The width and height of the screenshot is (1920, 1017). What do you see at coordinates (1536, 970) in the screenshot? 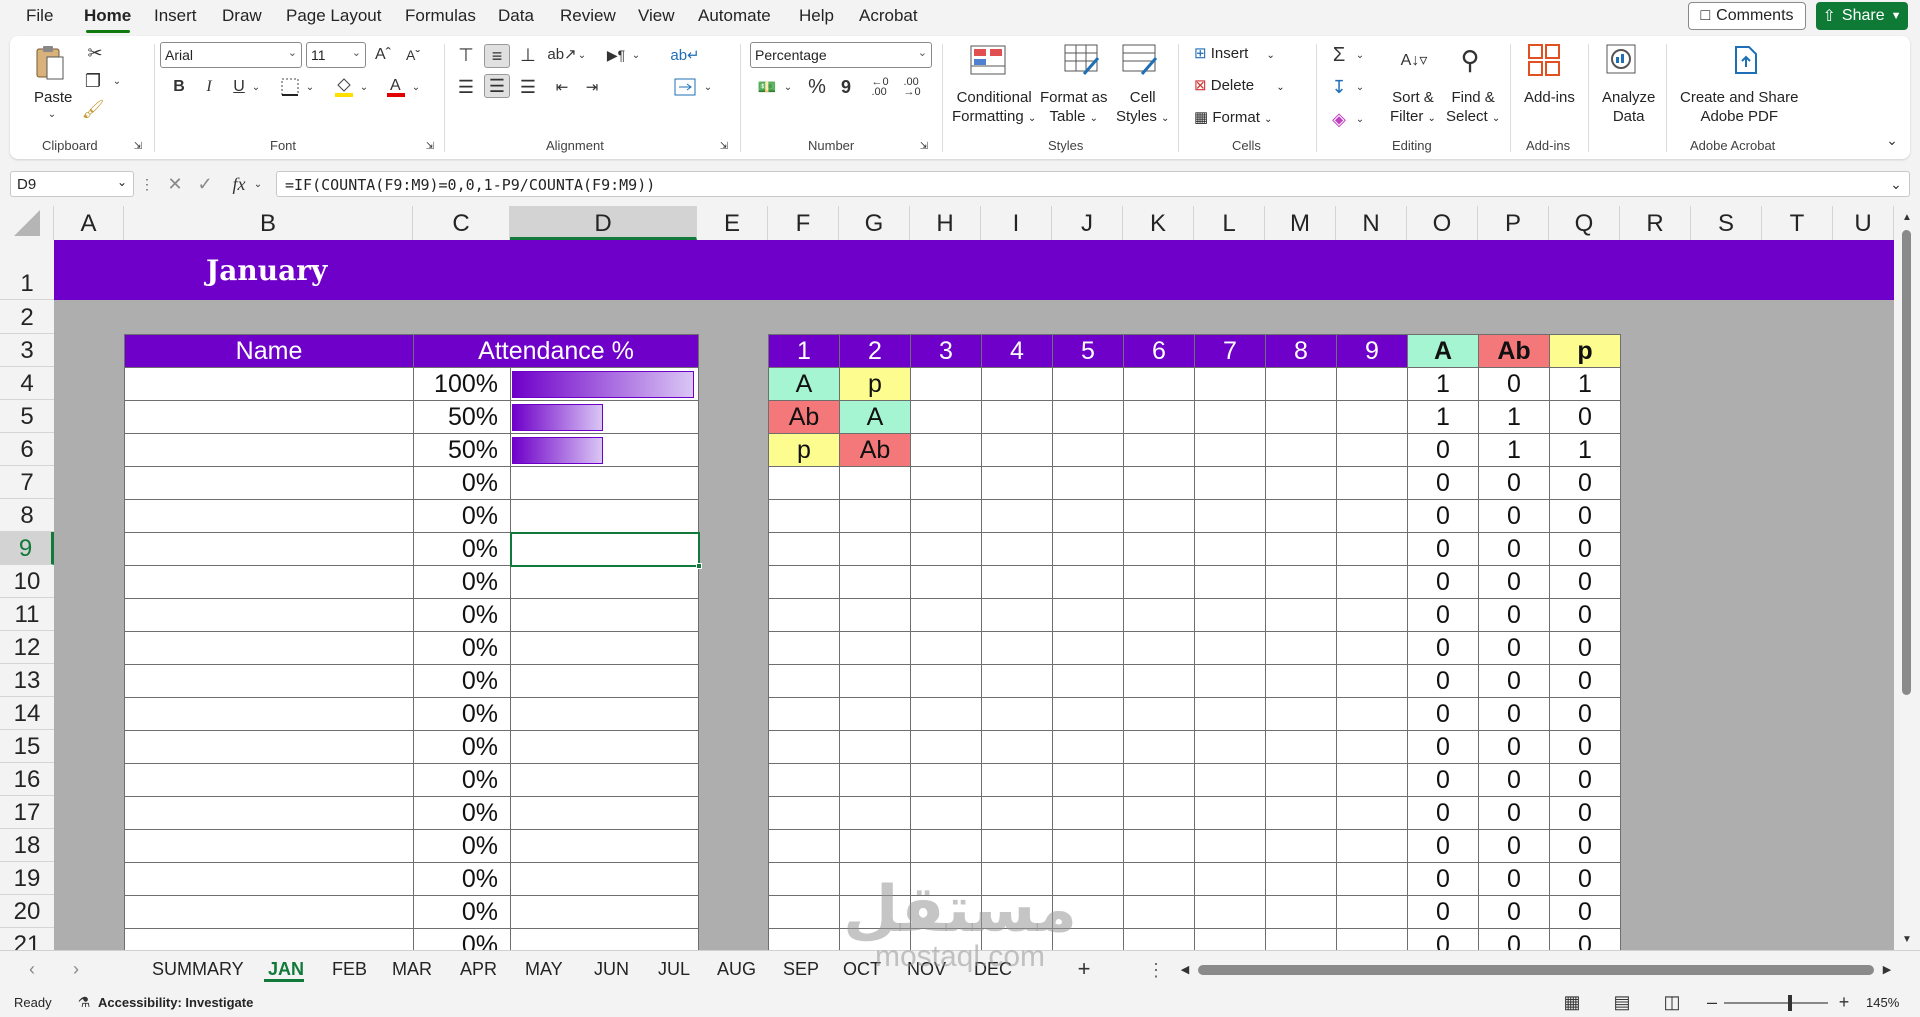
I see `horizontal-scroll-thumb` at bounding box center [1536, 970].